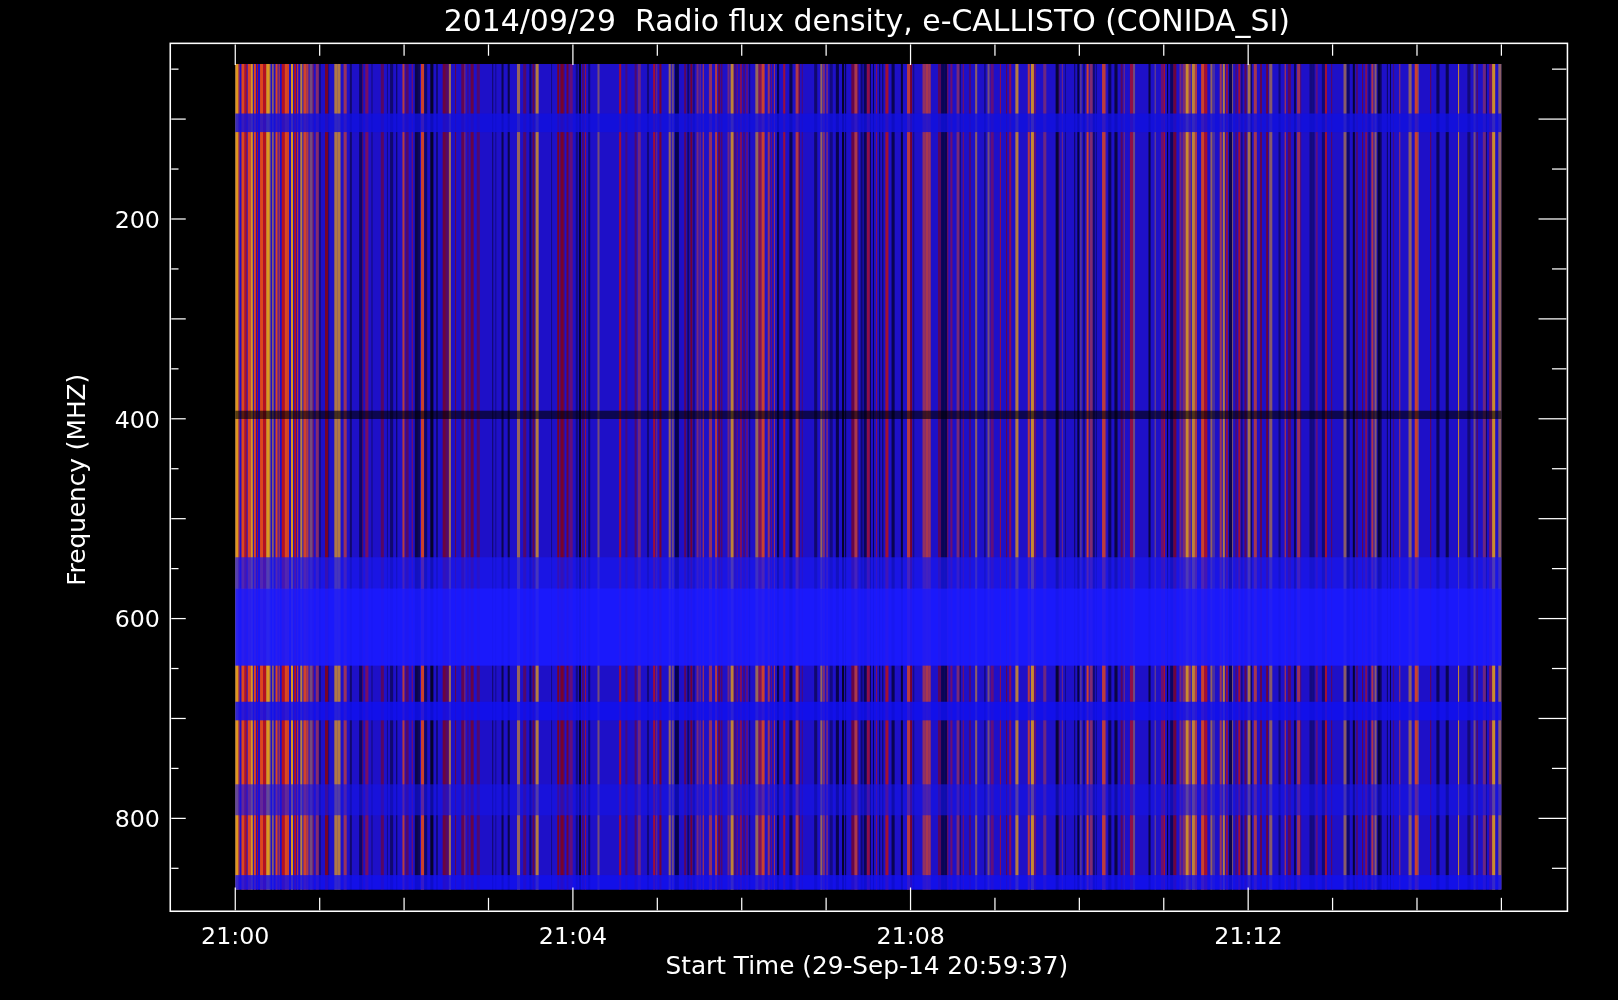 The image size is (1618, 1000). I want to click on x-tick-label: 21:04, so click(573, 936).